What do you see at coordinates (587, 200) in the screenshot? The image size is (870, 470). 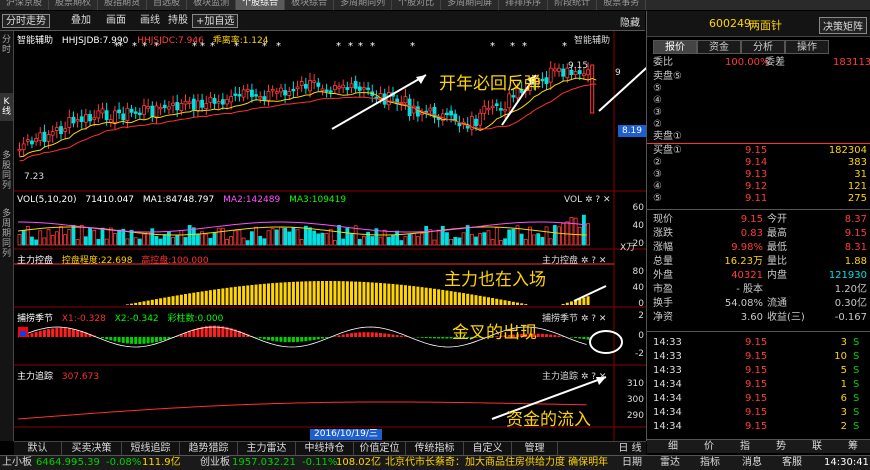 I see `vol-panel-controls: VOL ✲ ? ✕` at bounding box center [587, 200].